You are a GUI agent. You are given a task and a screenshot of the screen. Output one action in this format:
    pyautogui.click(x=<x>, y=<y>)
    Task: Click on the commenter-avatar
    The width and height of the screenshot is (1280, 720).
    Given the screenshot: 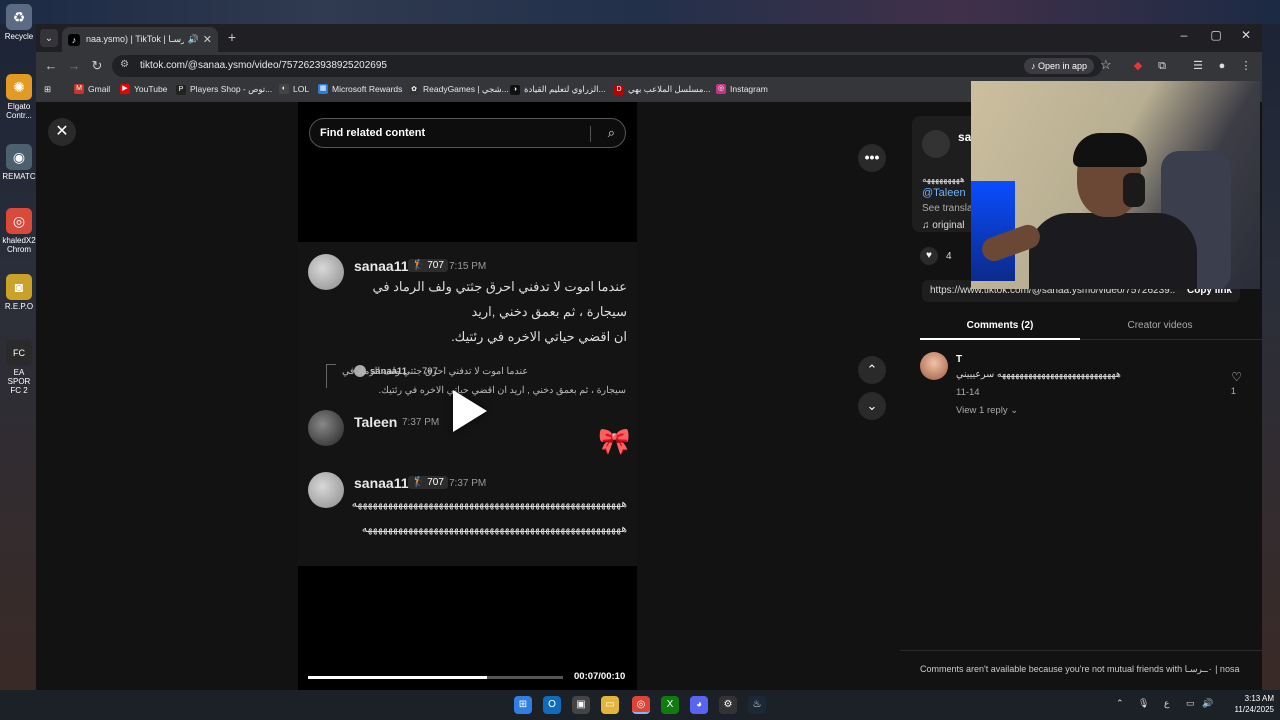 What is the action you would take?
    pyautogui.click(x=934, y=366)
    